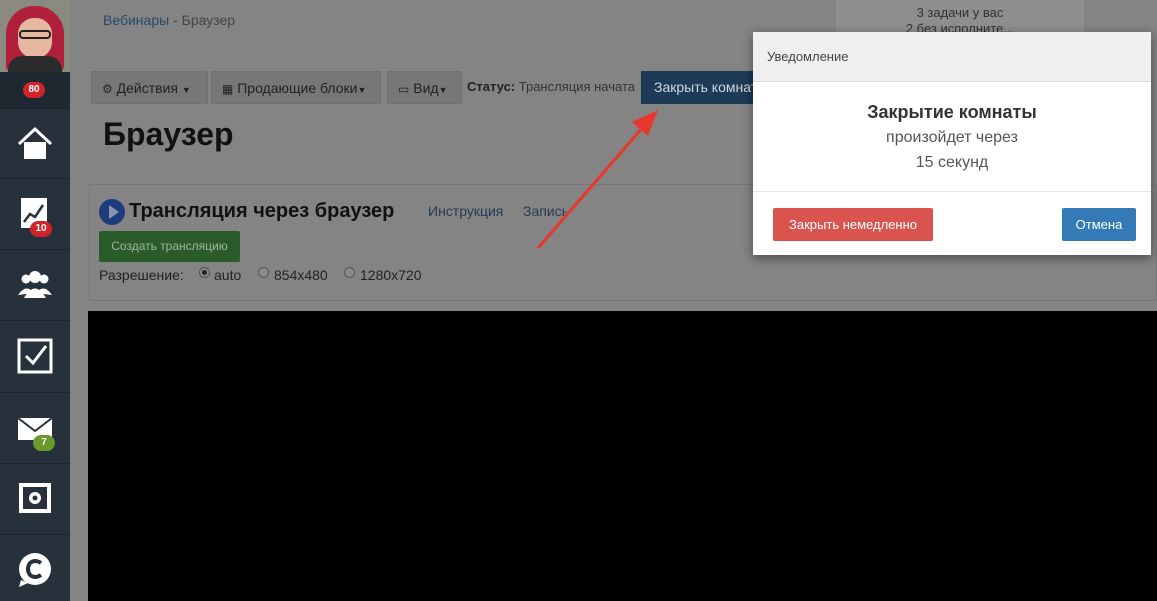 Image resolution: width=1157 pixels, height=601 pixels. I want to click on safe-icon, so click(35, 498).